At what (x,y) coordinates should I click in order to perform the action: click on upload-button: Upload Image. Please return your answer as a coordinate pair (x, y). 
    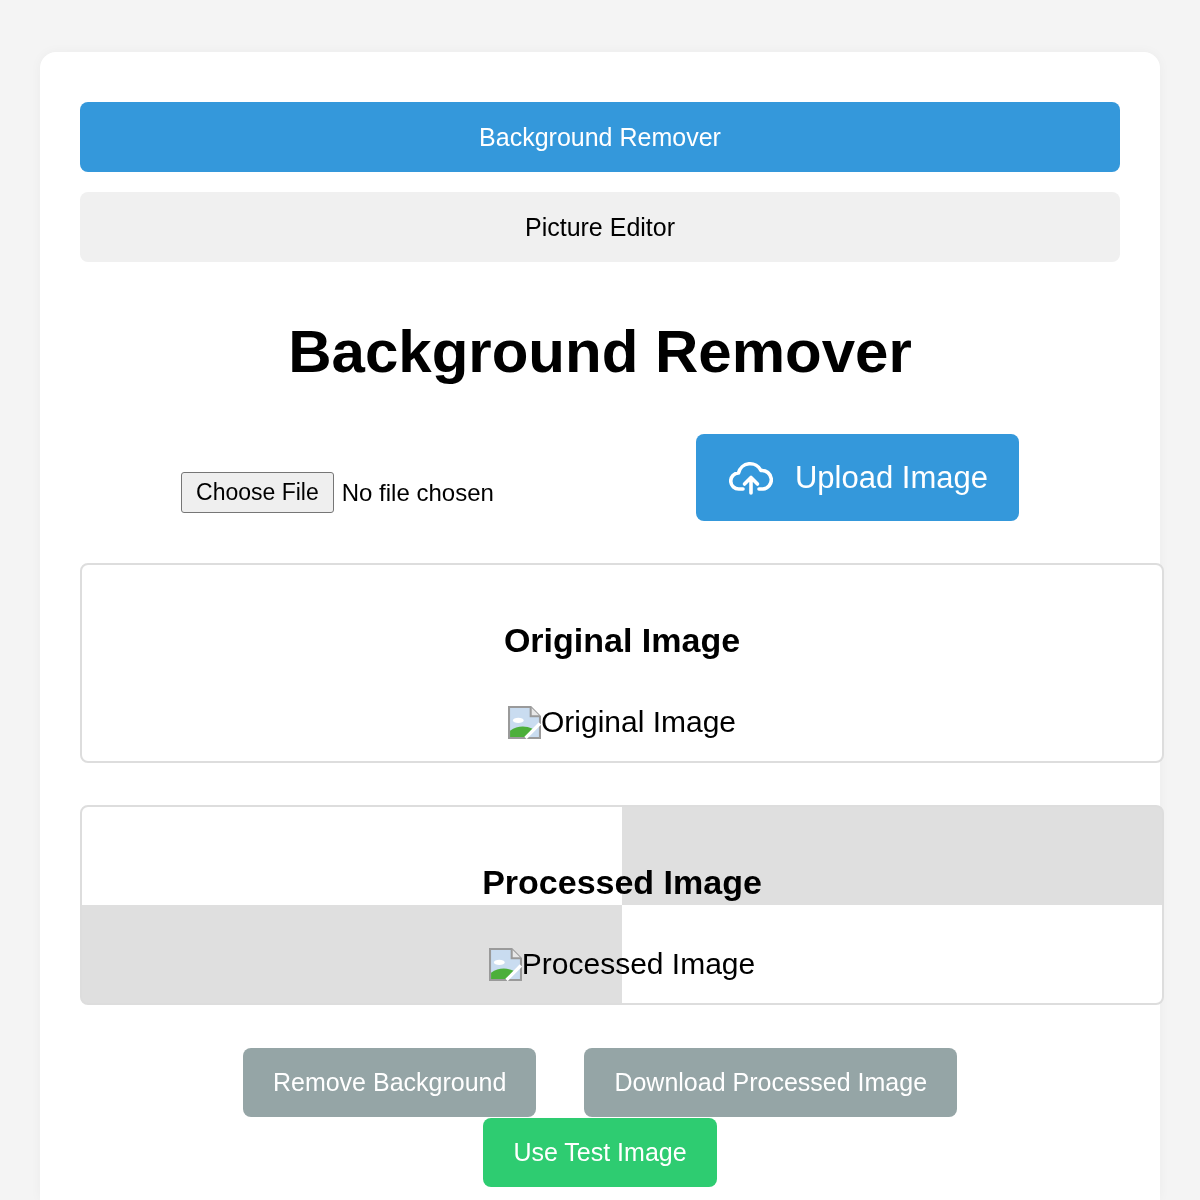
    Looking at the image, I should click on (857, 477).